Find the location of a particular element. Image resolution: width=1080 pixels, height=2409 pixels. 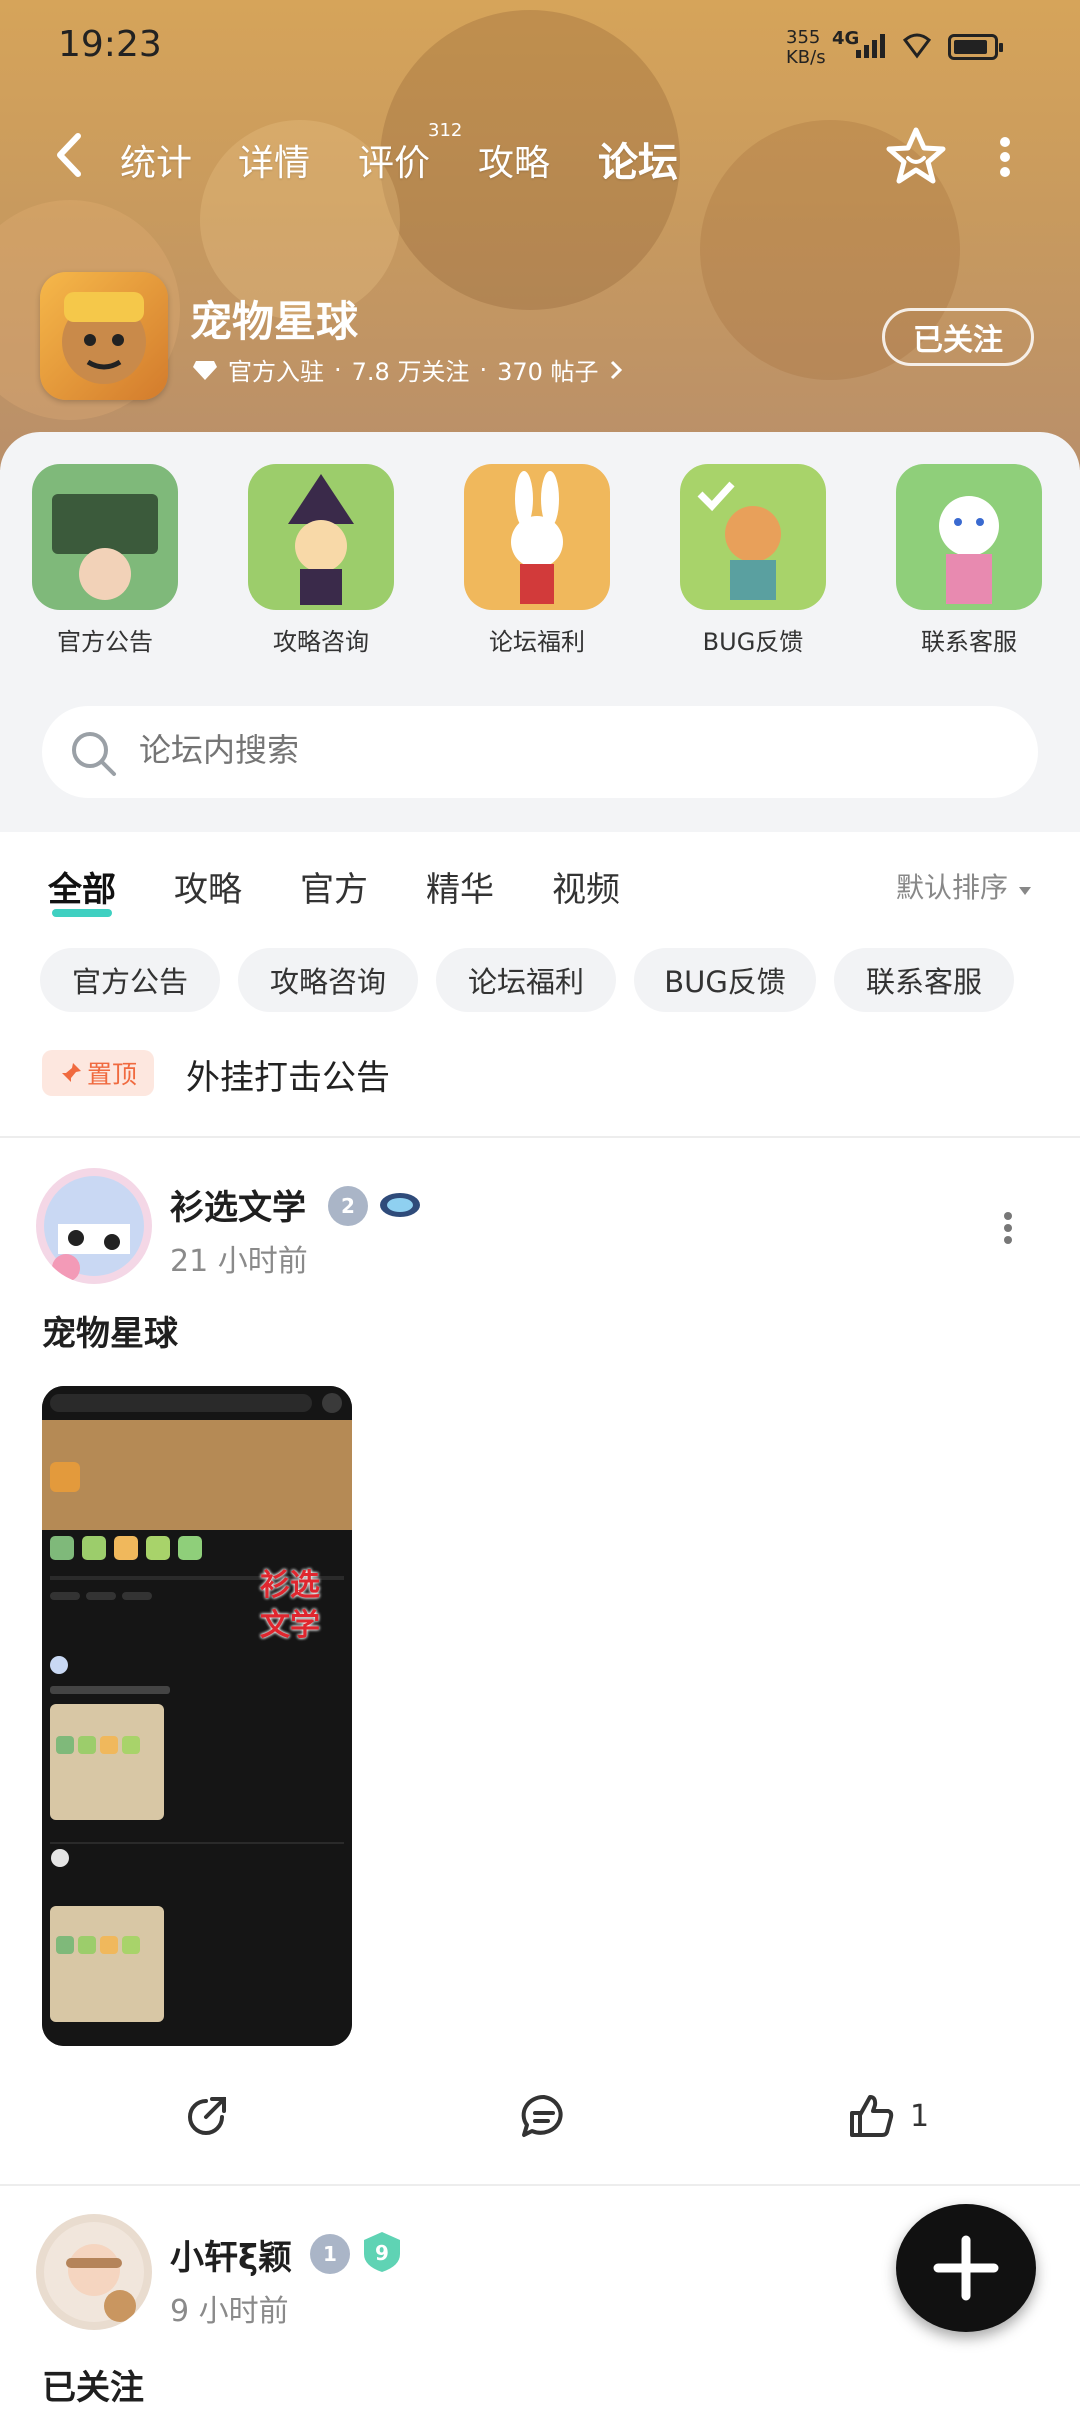

comment-icon is located at coordinates (542, 2115).